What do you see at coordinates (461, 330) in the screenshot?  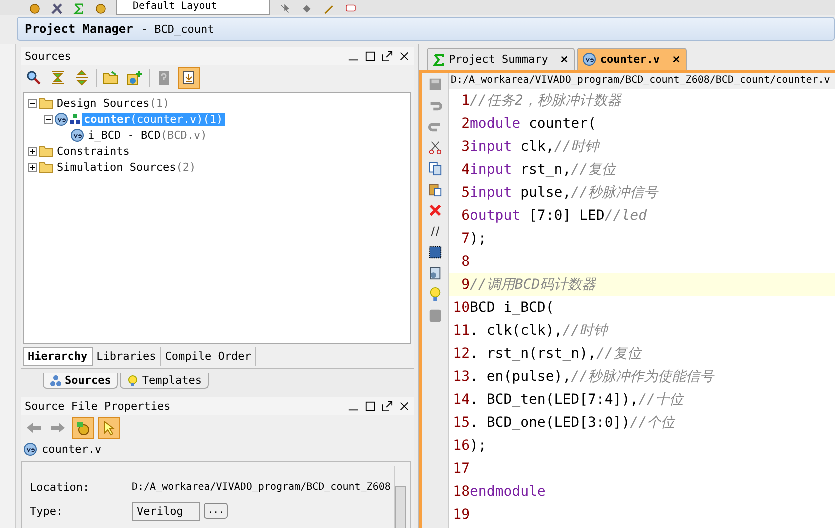 I see `line-number: 11` at bounding box center [461, 330].